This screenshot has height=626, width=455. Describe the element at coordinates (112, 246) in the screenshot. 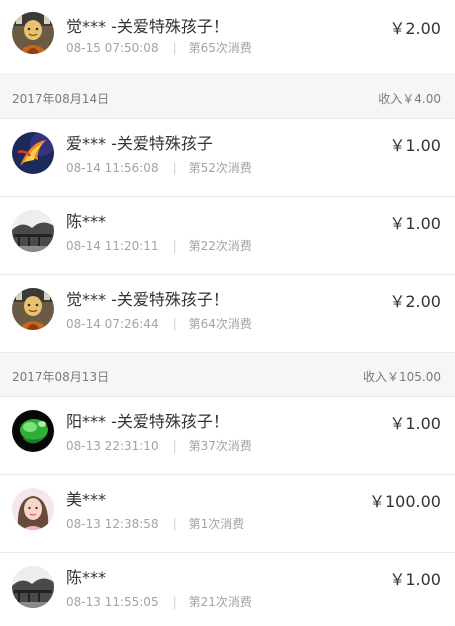

I see `transaction-time: 08-14 11:20:11` at that location.